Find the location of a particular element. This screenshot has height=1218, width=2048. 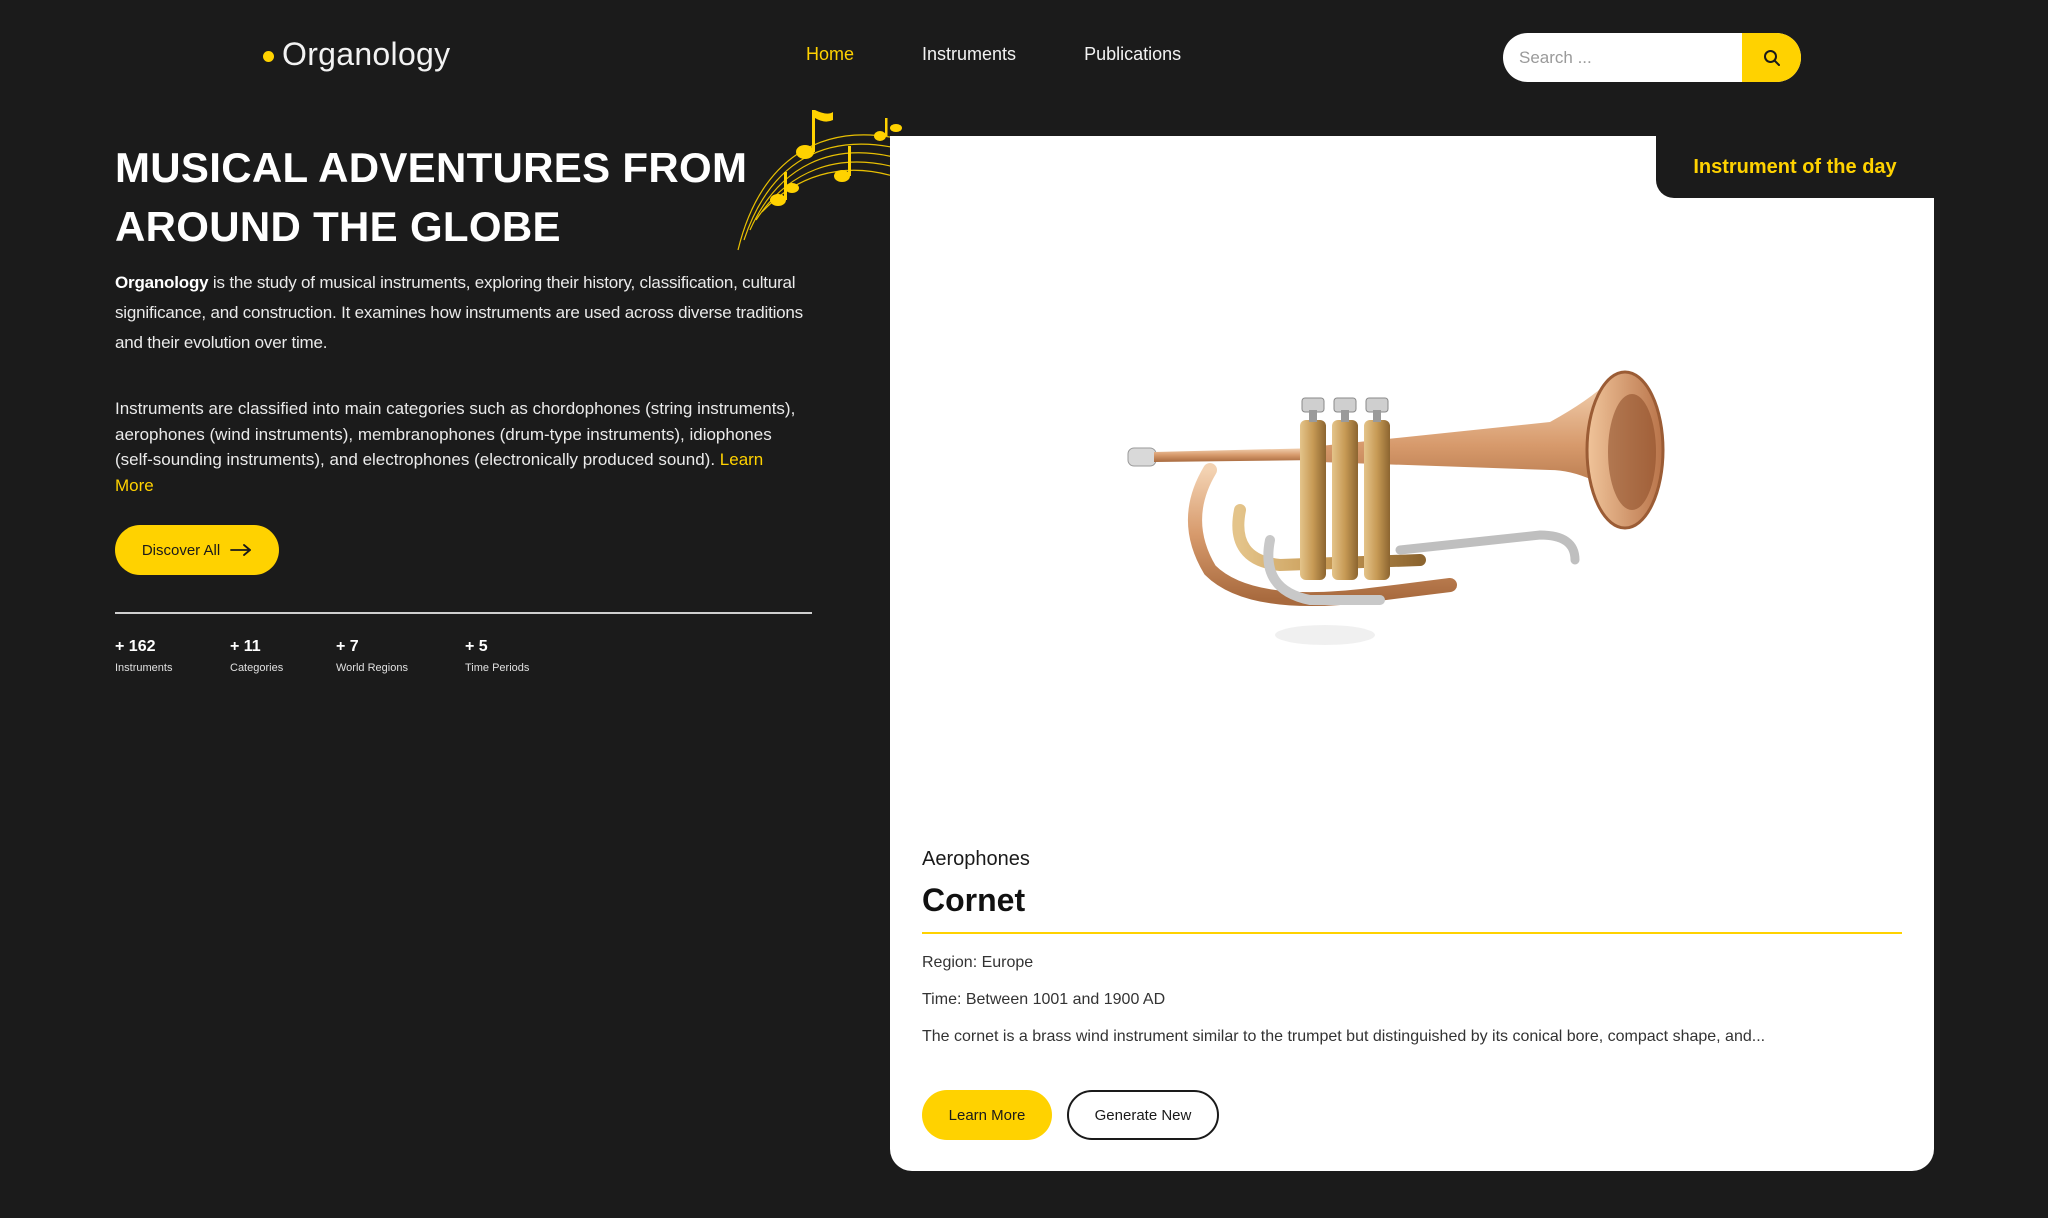

name-underline is located at coordinates (1412, 933).